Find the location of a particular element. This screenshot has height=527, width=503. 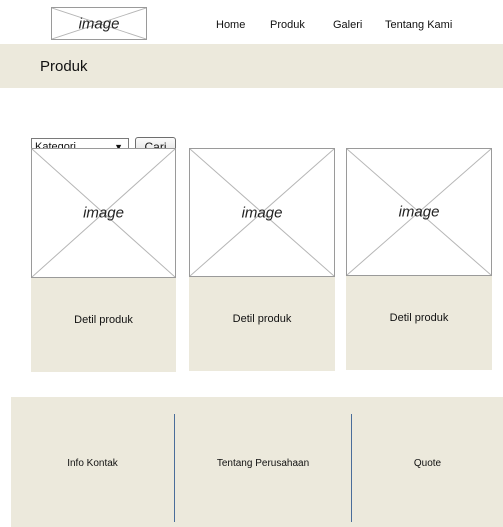

product-image-1: image is located at coordinates (103, 213).